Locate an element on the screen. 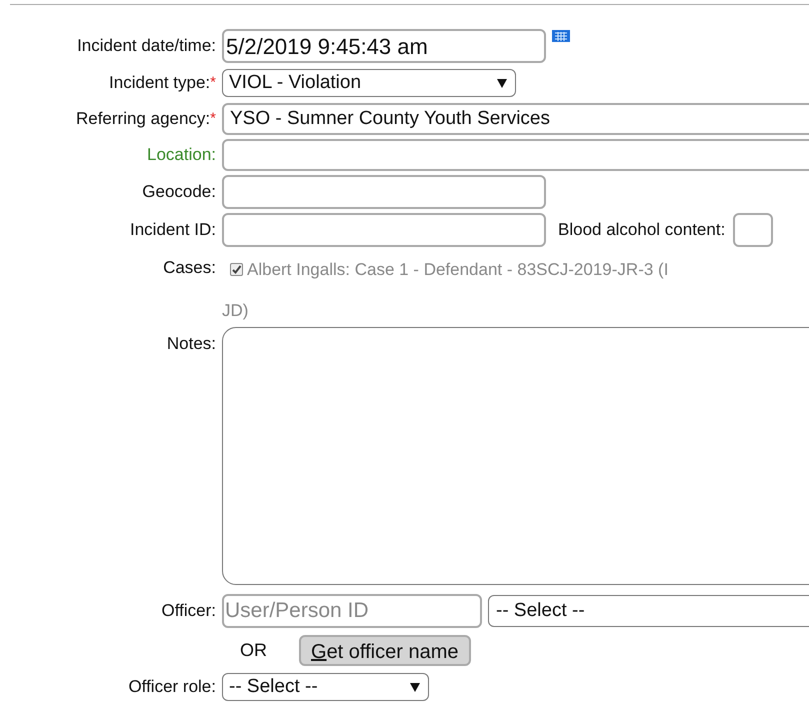 This screenshot has height=704, width=809. field-label: Officer role: is located at coordinates (172, 686).